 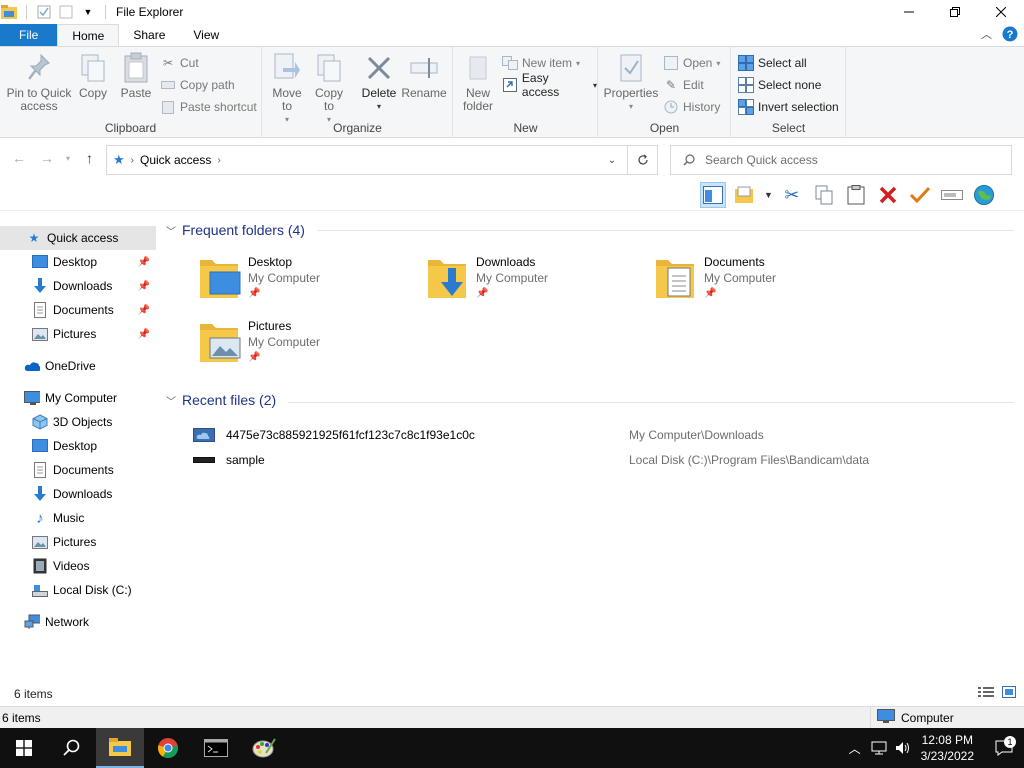 What do you see at coordinates (478, 82) in the screenshot?
I see `new-folder-button: New folder` at bounding box center [478, 82].